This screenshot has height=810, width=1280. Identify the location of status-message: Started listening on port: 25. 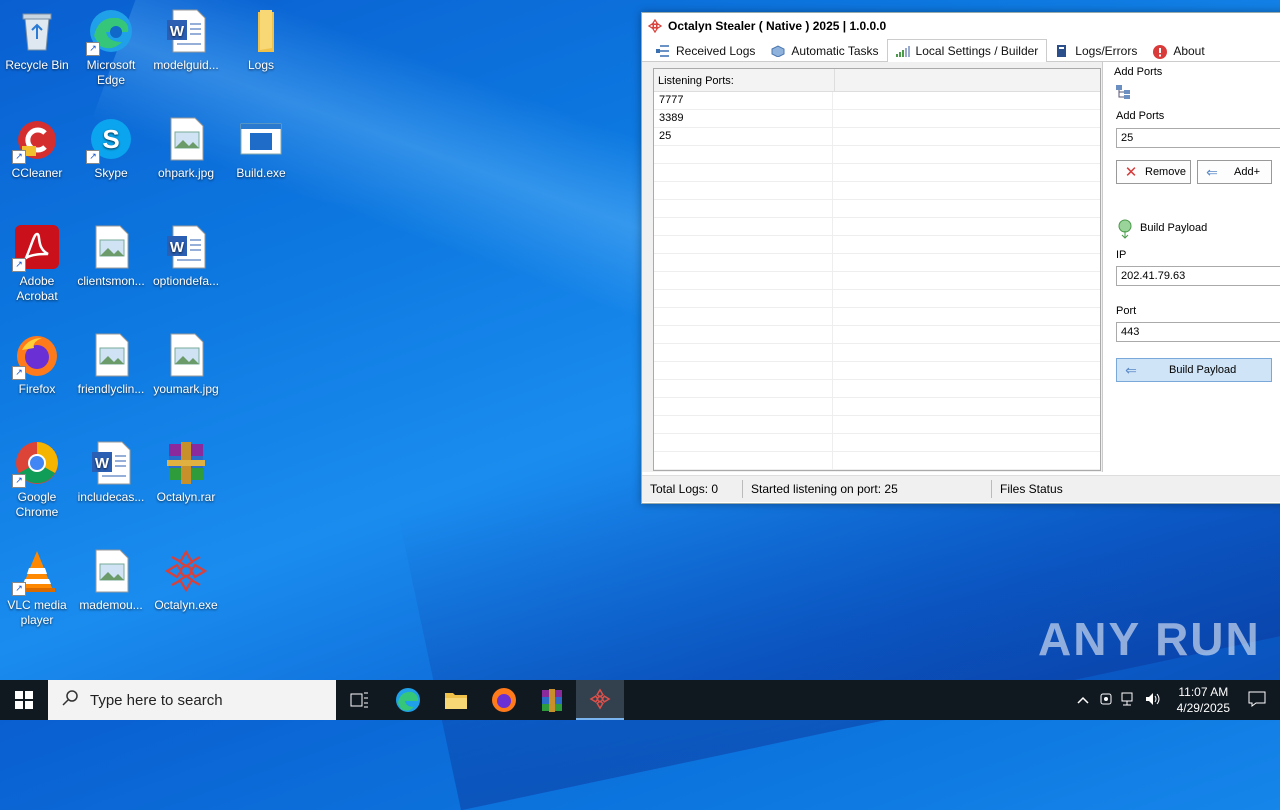
(824, 489).